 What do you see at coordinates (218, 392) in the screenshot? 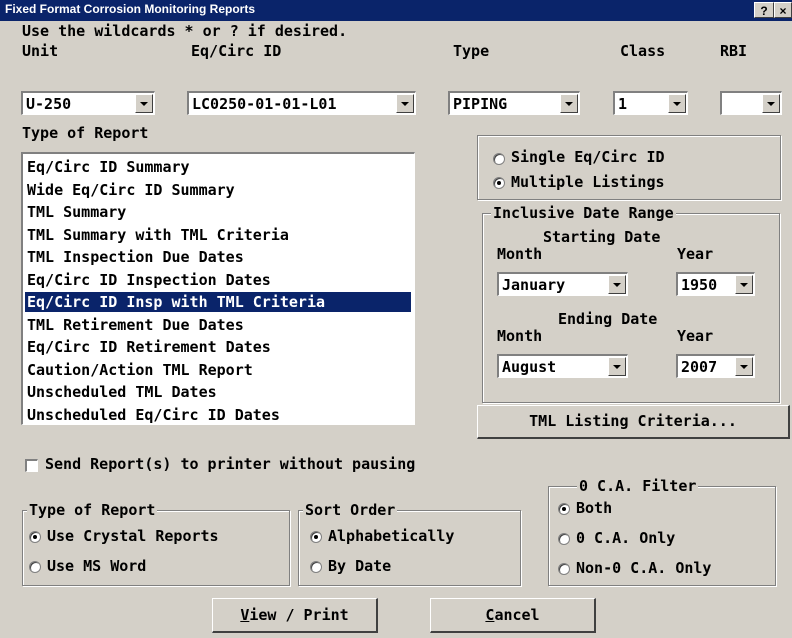
I see `report-list-item: Unscheduled TML Dates` at bounding box center [218, 392].